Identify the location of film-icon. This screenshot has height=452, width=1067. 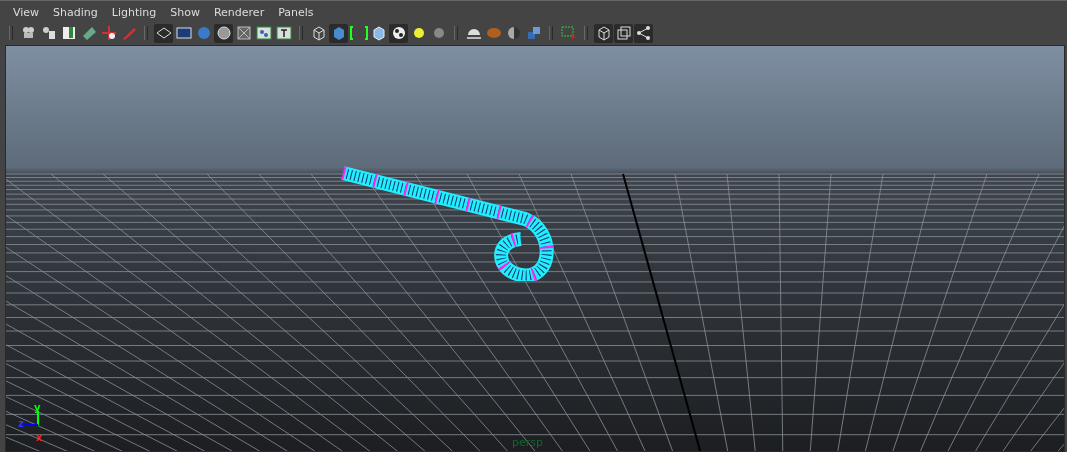
(183, 33).